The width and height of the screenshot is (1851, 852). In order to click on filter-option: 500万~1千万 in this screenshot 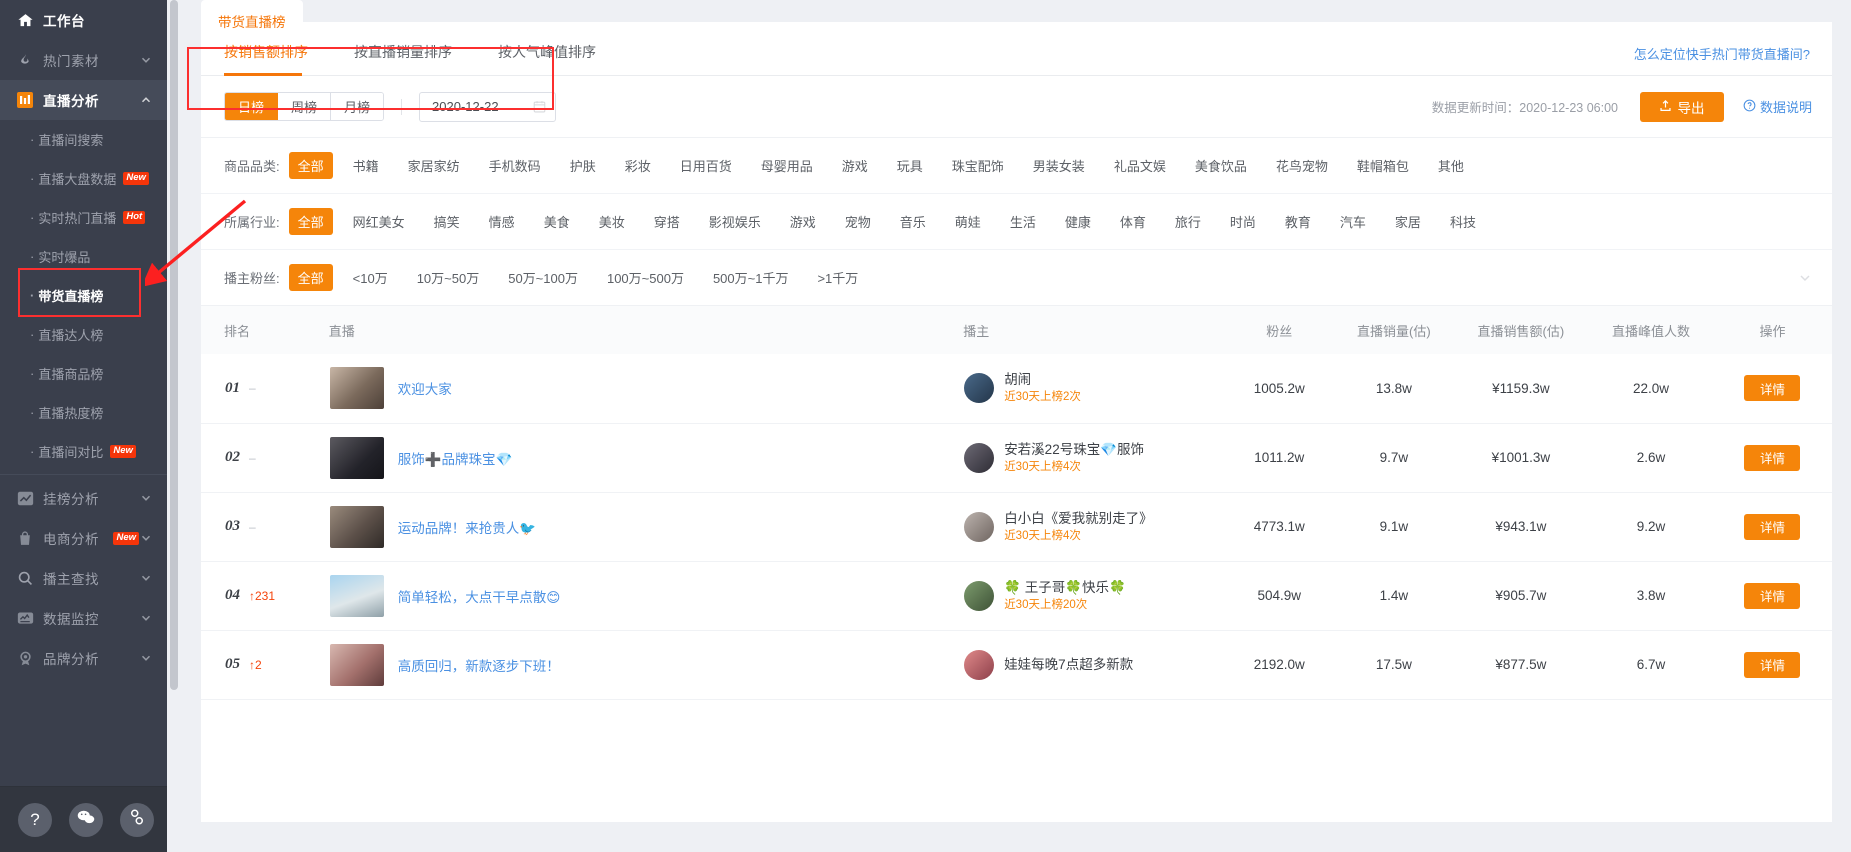, I will do `click(751, 277)`.